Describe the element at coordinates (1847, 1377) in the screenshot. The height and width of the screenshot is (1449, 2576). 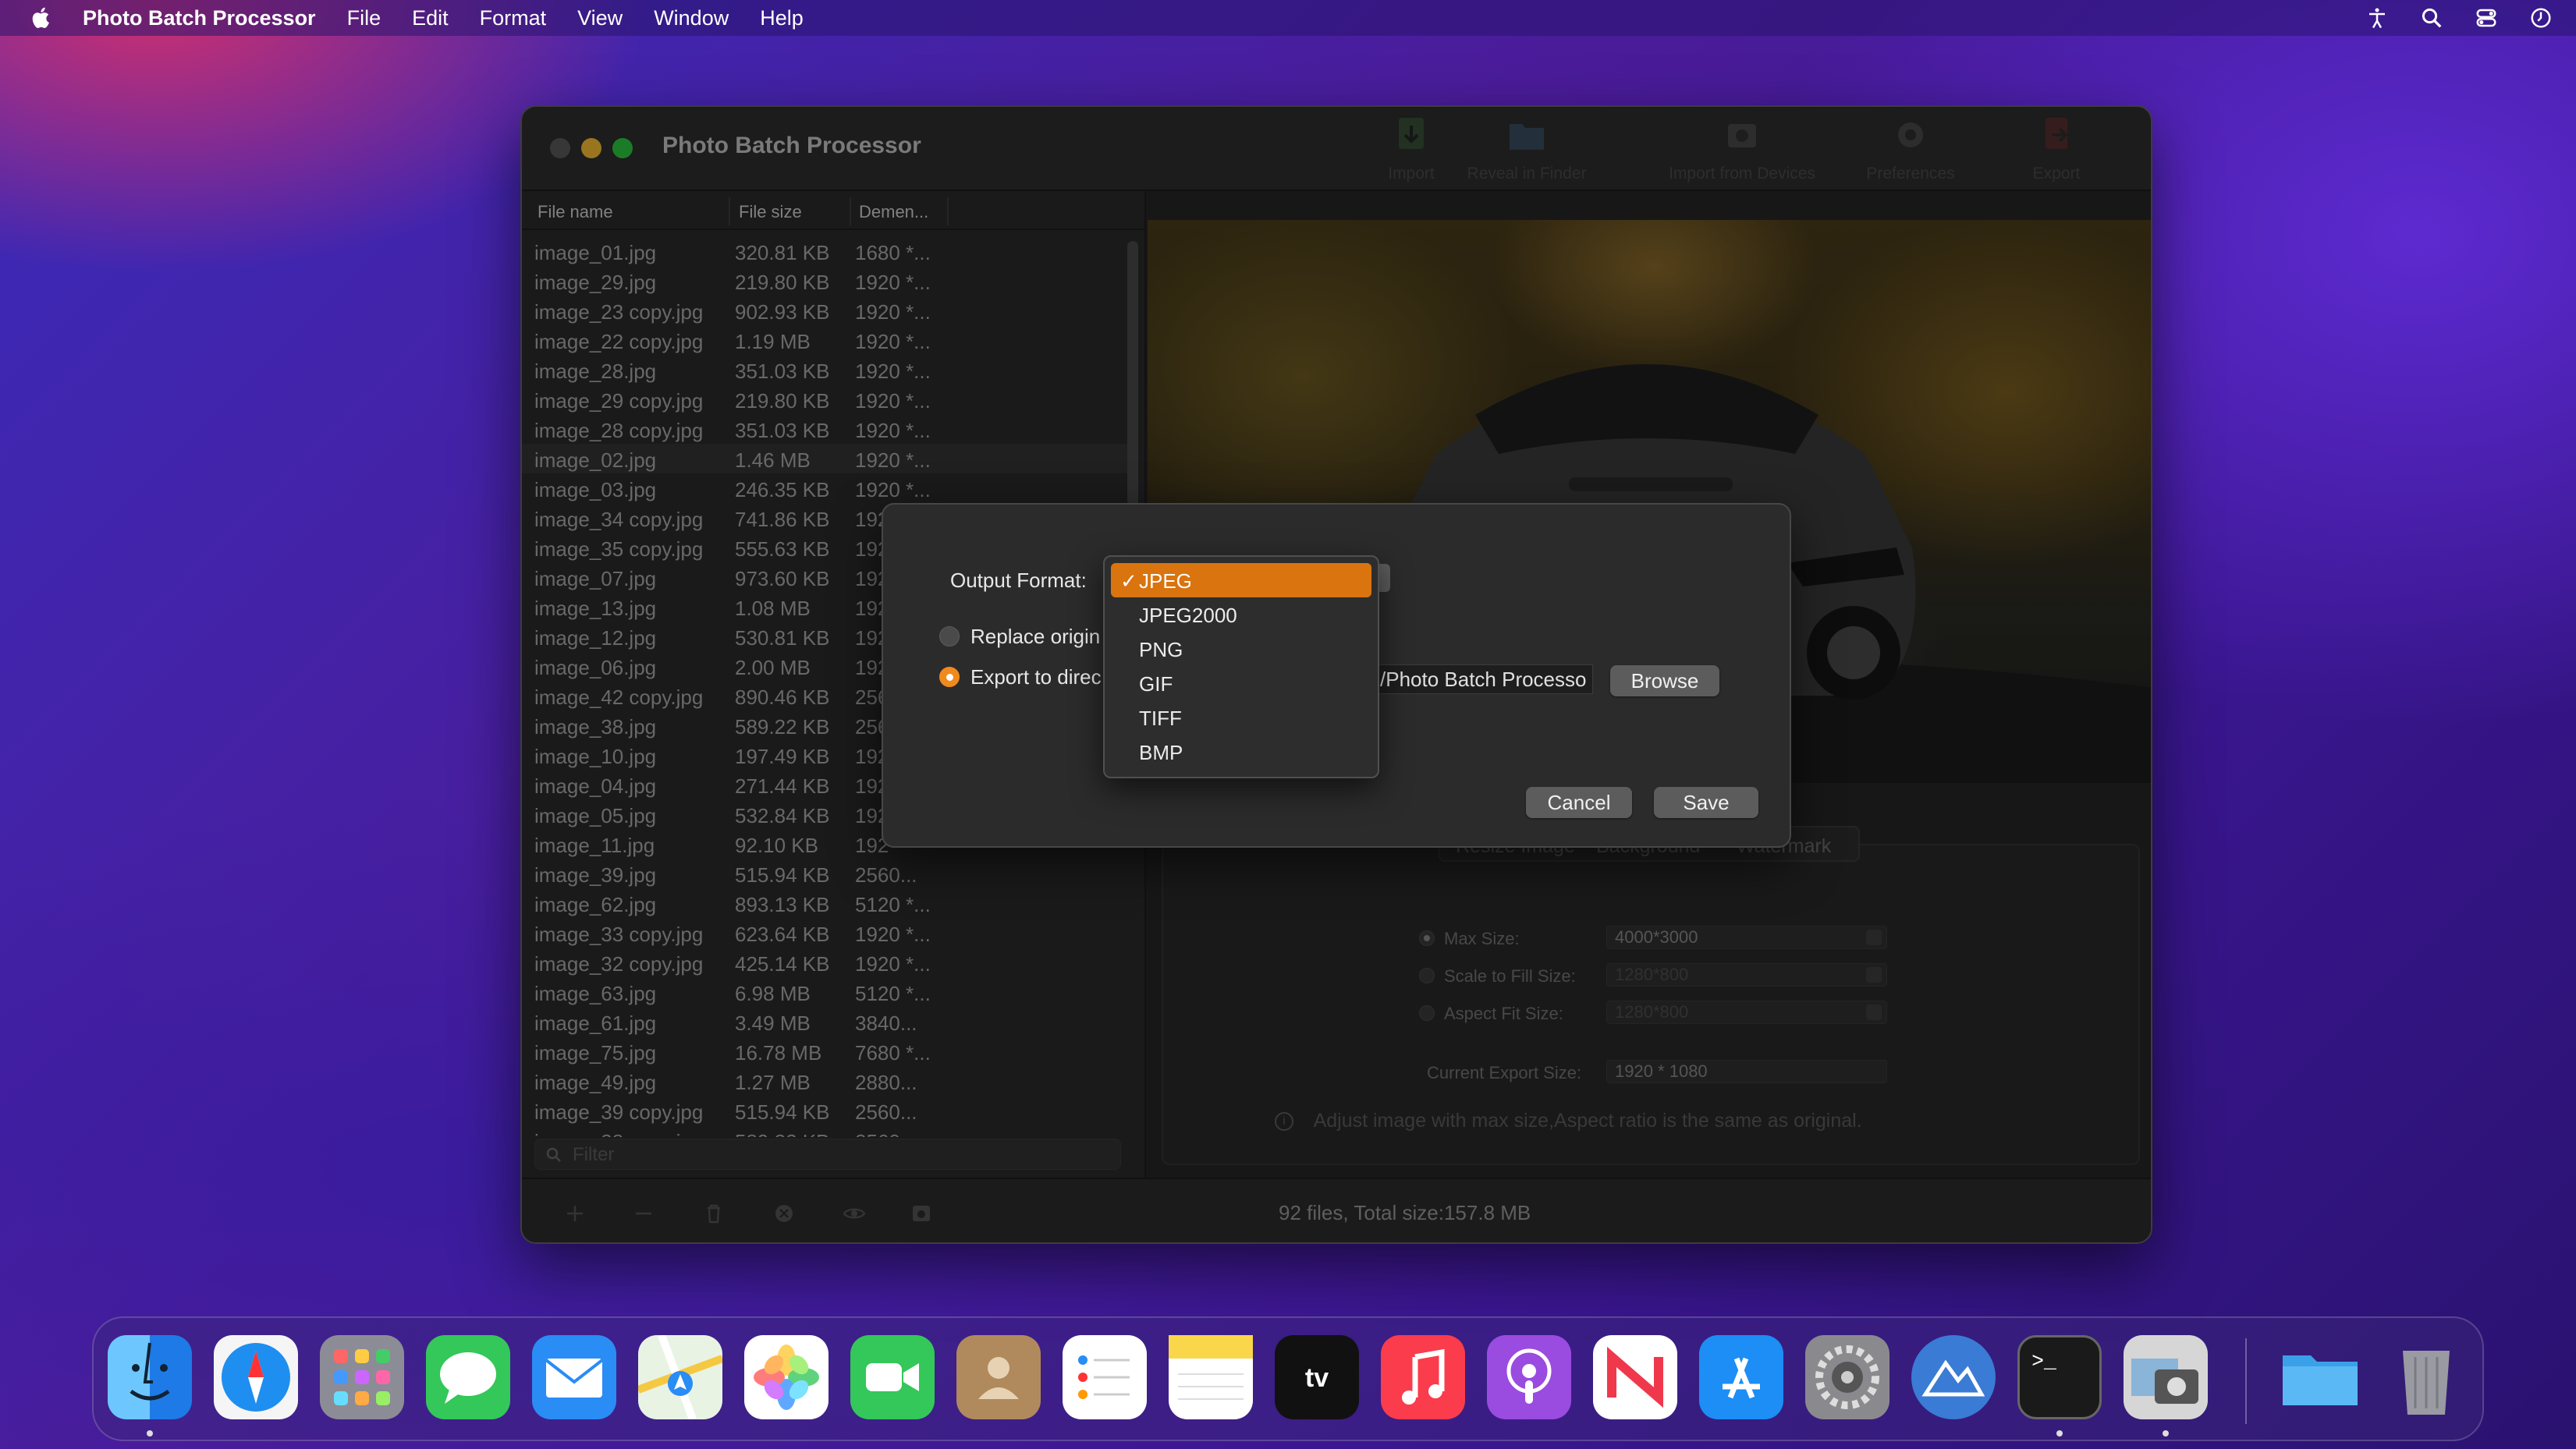
I see `dock-system-preferences-icon` at that location.